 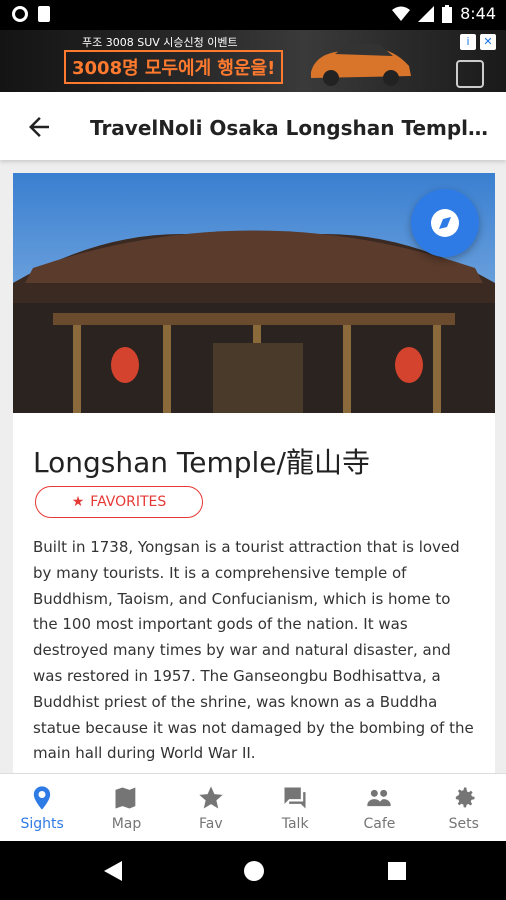 I want to click on app-bar: TravelNoli Osaka Longshan Temple/龍山寺, so click(x=253, y=126).